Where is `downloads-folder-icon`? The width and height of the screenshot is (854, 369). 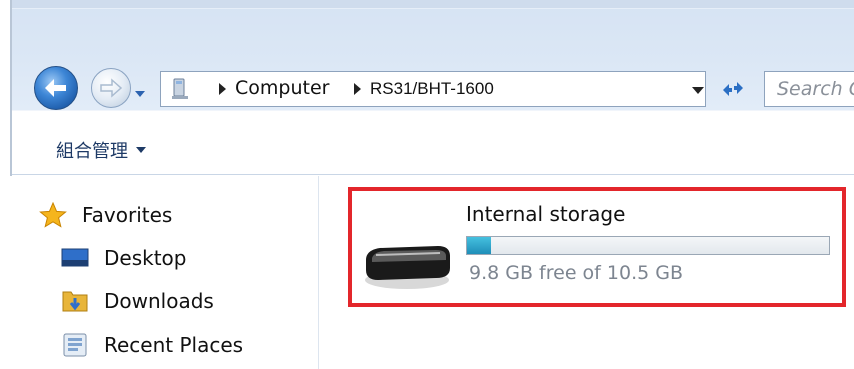
downloads-folder-icon is located at coordinates (75, 301).